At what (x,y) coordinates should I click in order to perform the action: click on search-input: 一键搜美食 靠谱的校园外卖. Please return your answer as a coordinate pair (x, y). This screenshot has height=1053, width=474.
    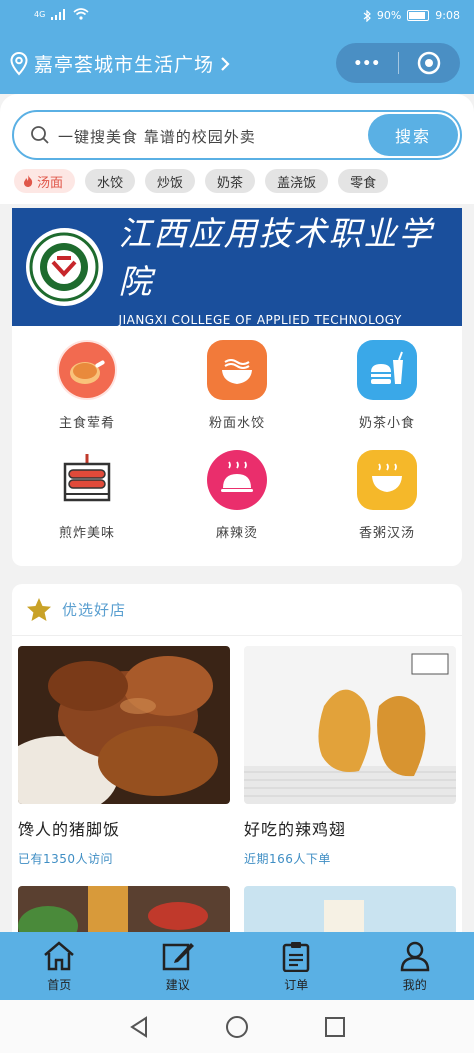
    Looking at the image, I should click on (157, 136).